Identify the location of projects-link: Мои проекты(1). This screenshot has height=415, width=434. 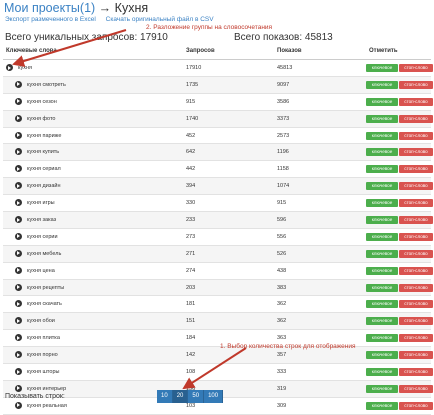
(49, 8).